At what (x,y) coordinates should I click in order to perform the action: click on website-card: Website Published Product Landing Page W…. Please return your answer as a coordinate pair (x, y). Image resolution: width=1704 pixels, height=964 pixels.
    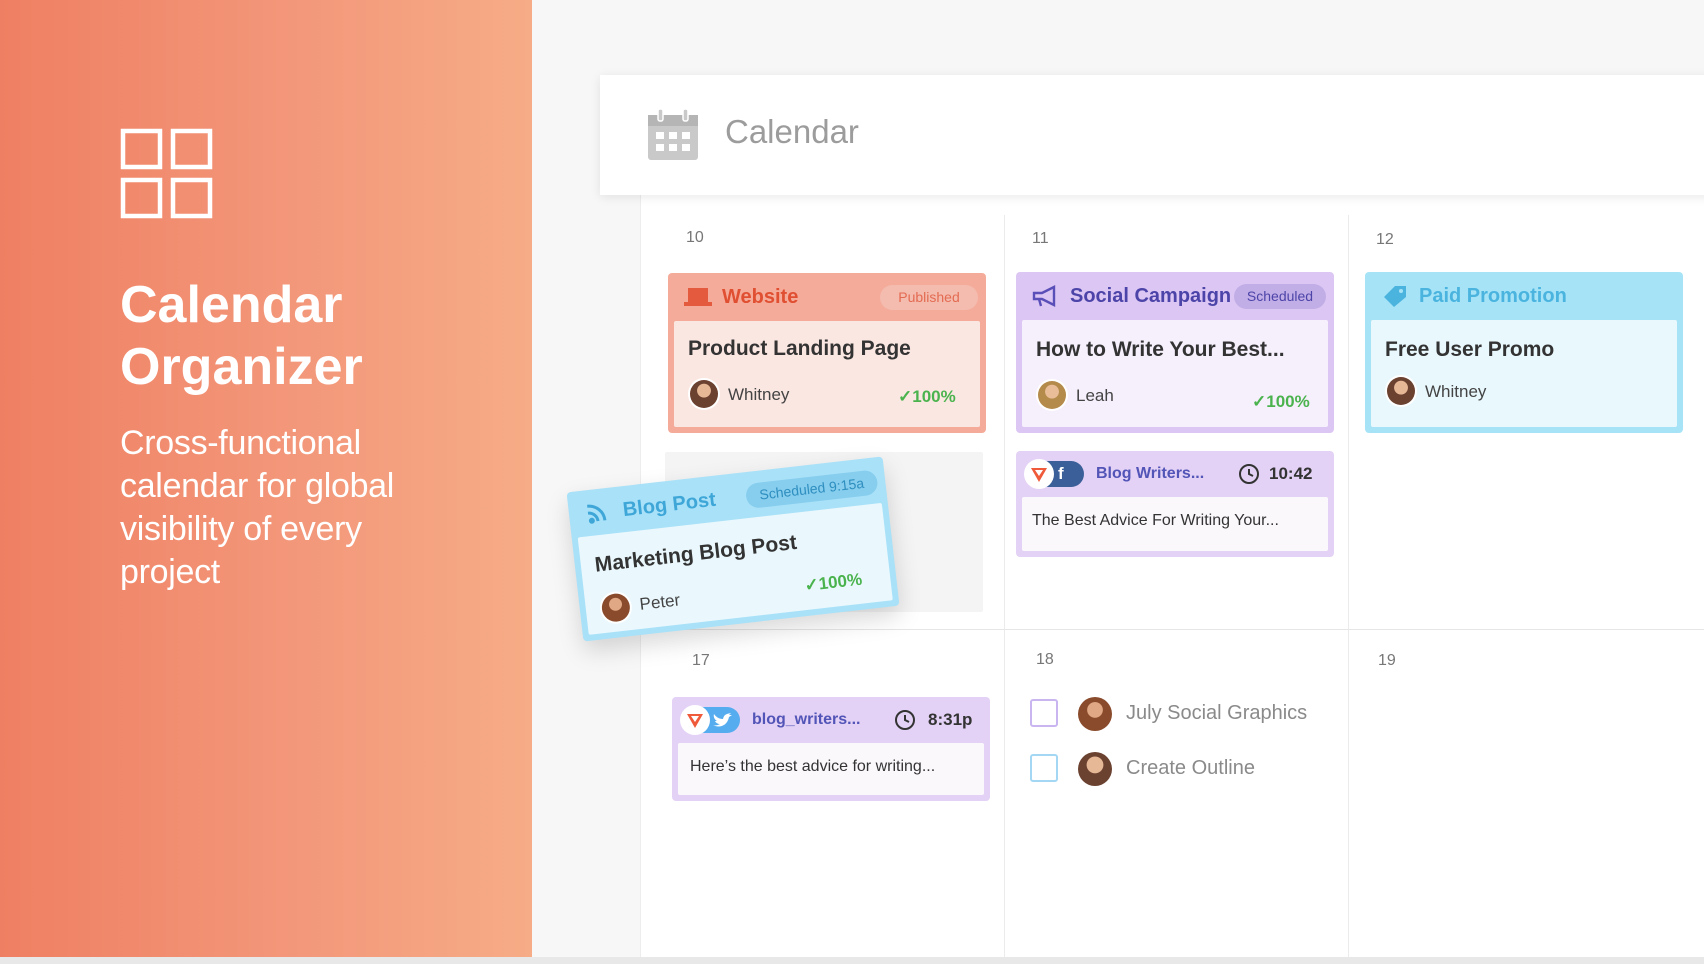
    Looking at the image, I should click on (827, 353).